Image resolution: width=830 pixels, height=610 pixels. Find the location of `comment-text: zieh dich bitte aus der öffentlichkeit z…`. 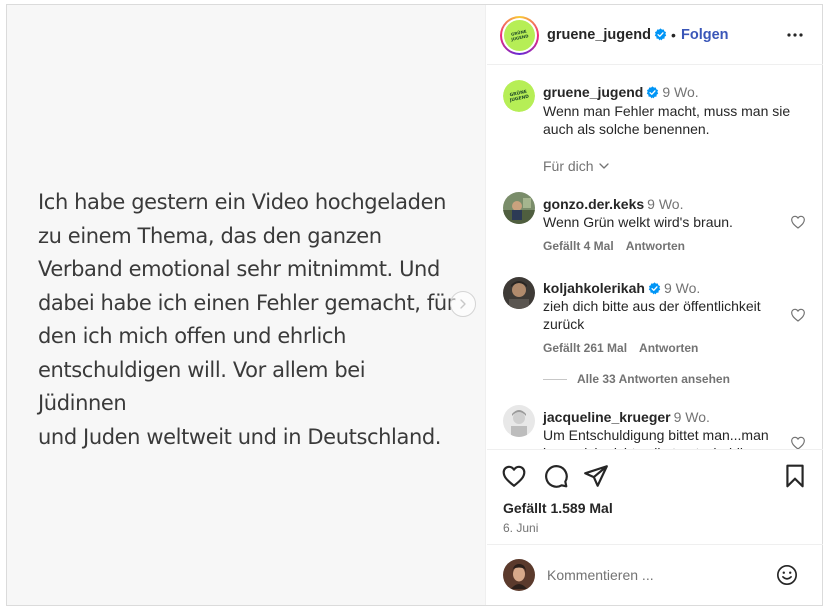

comment-text: zieh dich bitte aus der öffentlichkeit z… is located at coordinates (652, 315).